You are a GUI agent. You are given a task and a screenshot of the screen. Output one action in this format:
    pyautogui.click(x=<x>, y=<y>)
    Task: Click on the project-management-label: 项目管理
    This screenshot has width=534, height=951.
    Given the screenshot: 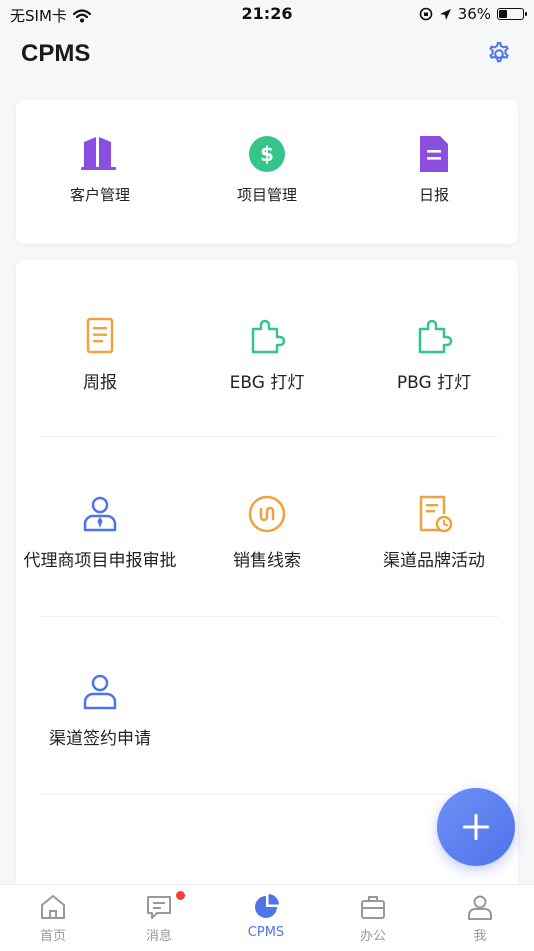 What is the action you would take?
    pyautogui.click(x=266, y=195)
    